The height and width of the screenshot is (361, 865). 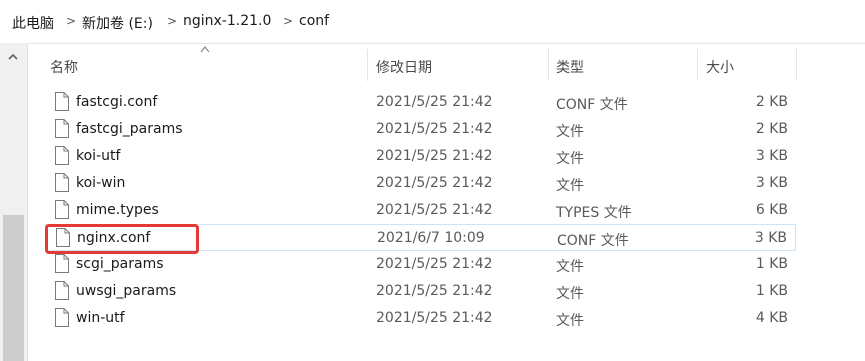 What do you see at coordinates (747, 65) in the screenshot?
I see `column-header-size: 大小` at bounding box center [747, 65].